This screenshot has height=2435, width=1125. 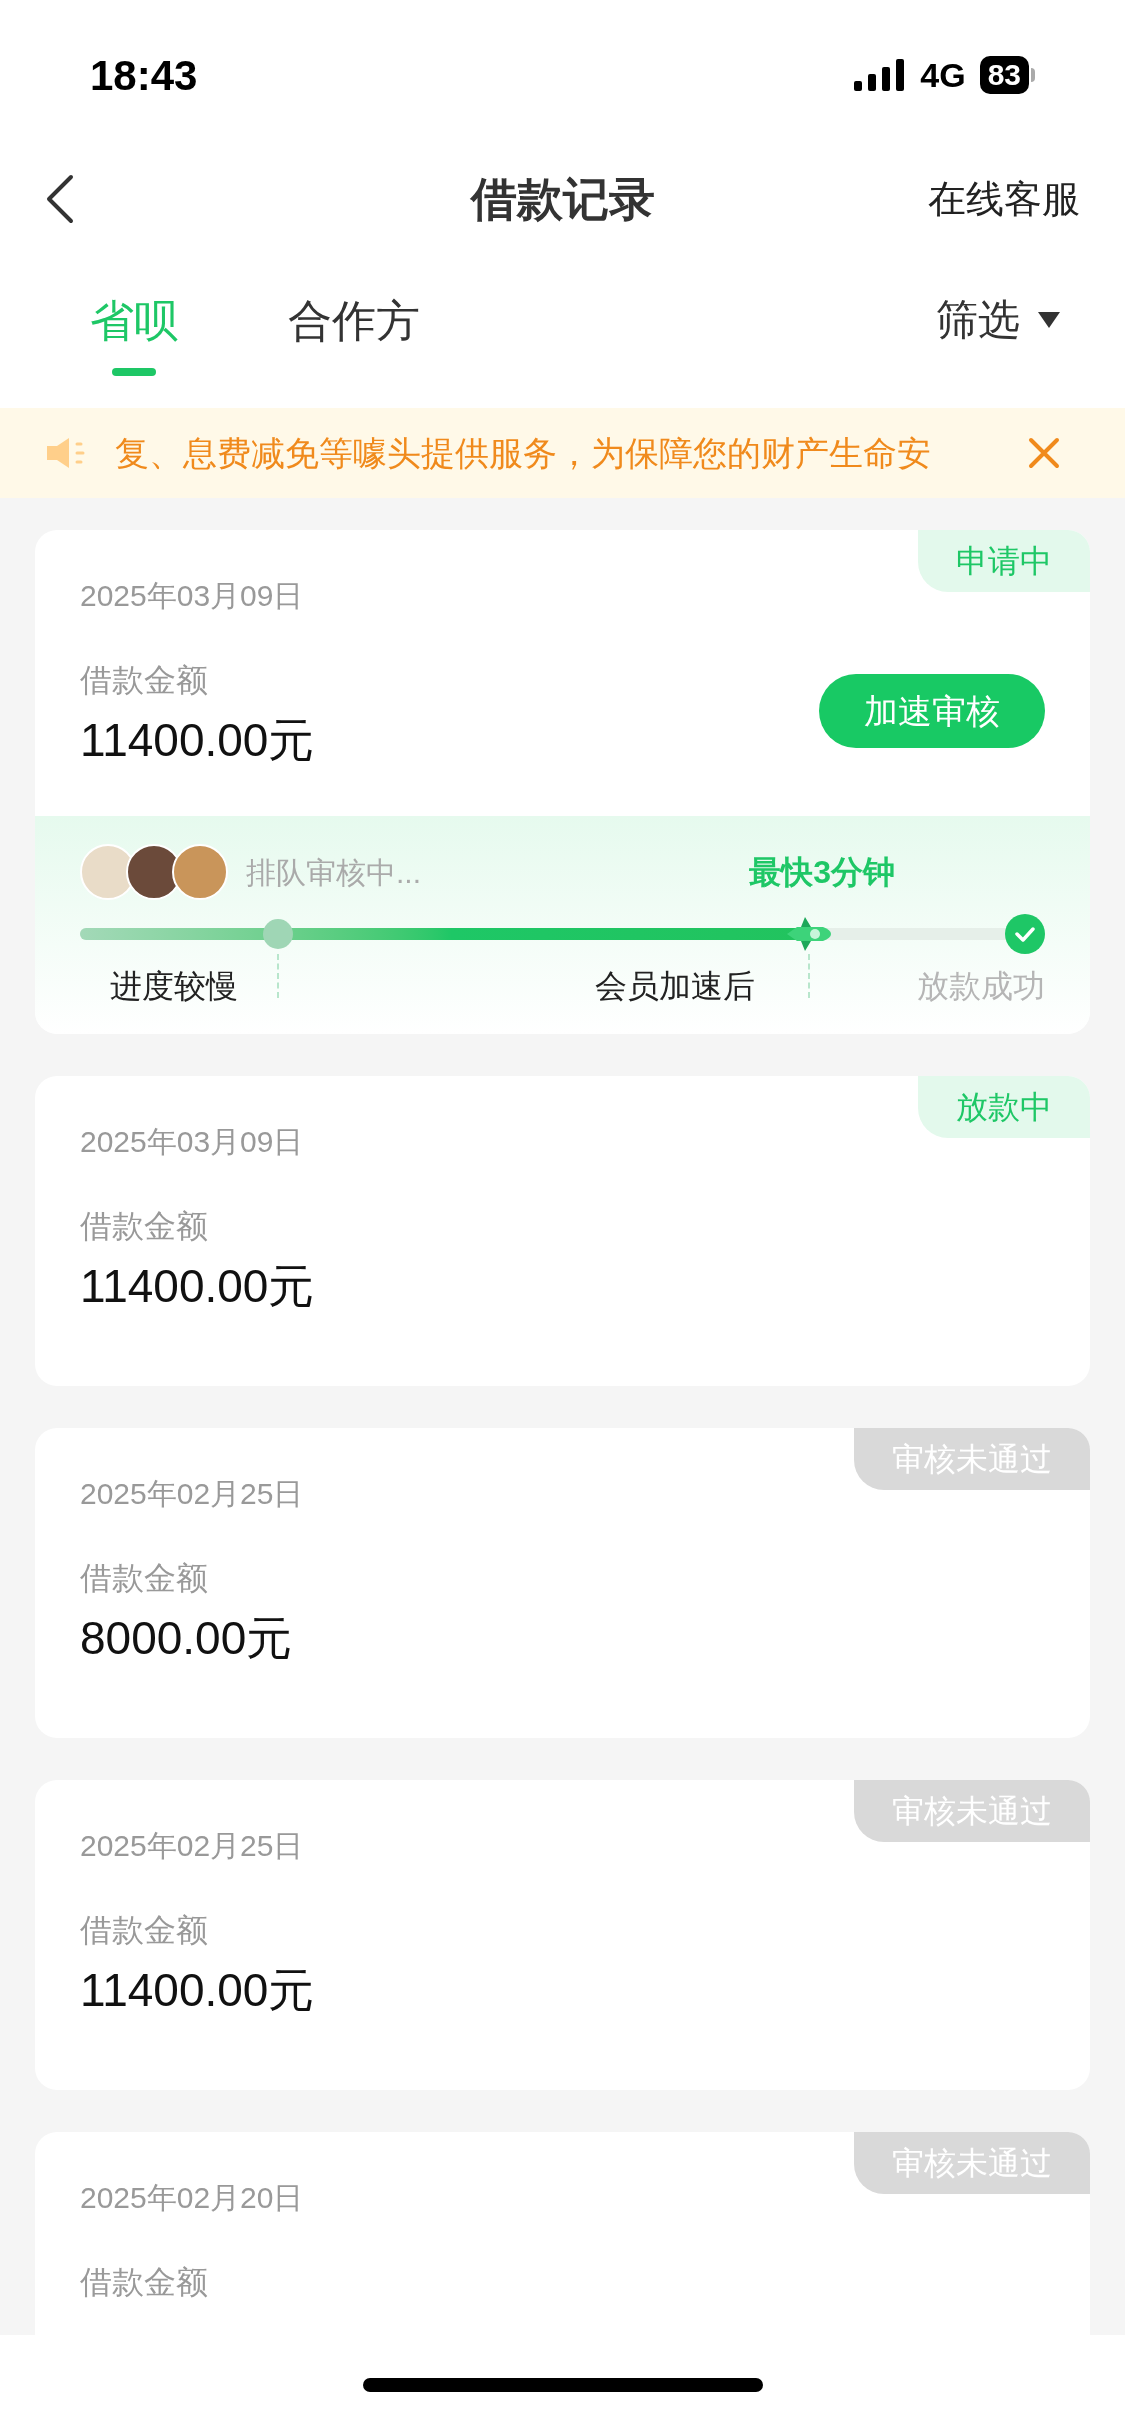 What do you see at coordinates (562, 199) in the screenshot?
I see `page-title: 借款记录` at bounding box center [562, 199].